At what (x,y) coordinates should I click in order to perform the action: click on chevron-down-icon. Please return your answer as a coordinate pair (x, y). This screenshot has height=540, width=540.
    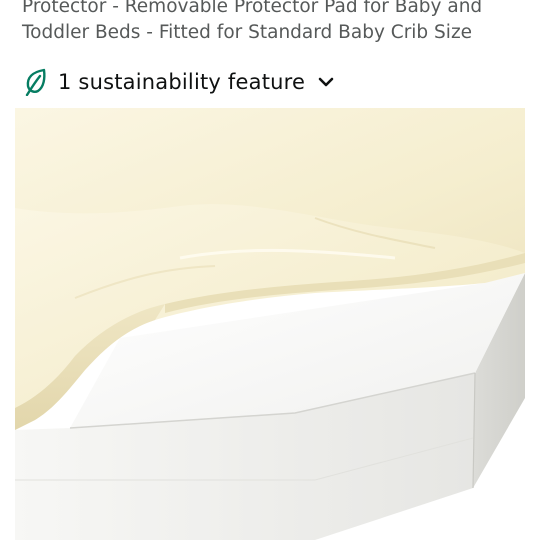
    Looking at the image, I should click on (326, 82).